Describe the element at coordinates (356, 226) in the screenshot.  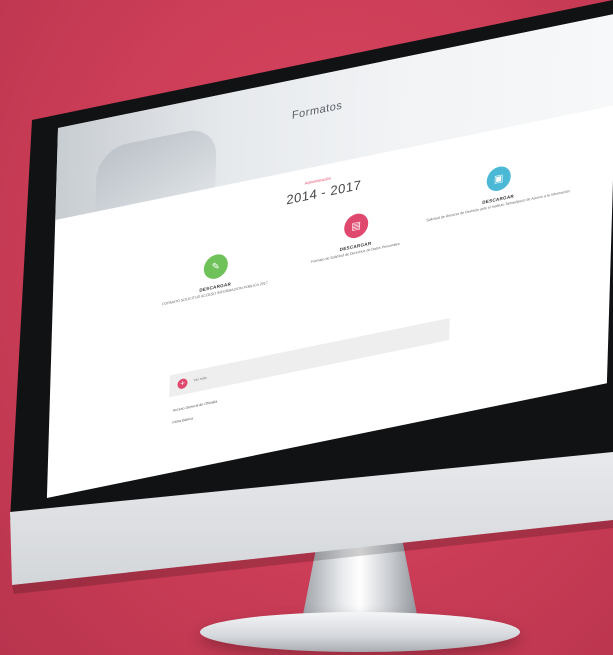
I see `printer-icon: ▤` at that location.